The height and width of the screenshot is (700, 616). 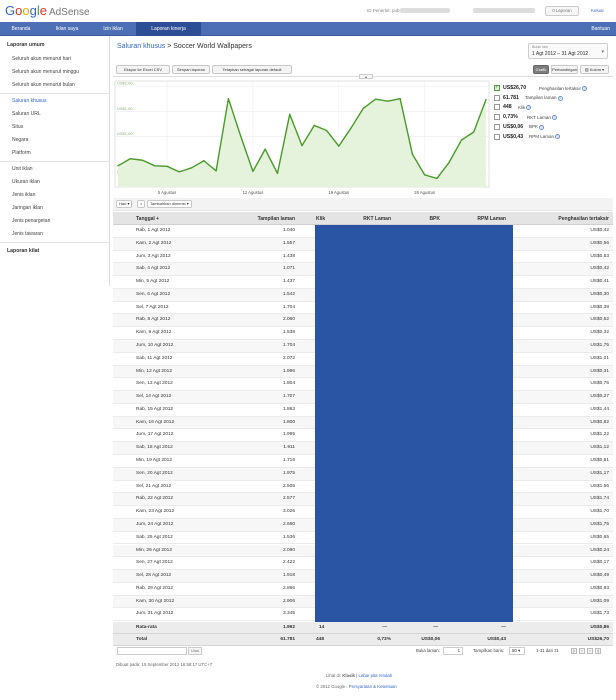 What do you see at coordinates (27, 234) in the screenshot?
I see `sidebar-item-bid-types: Jenis tawaran` at bounding box center [27, 234].